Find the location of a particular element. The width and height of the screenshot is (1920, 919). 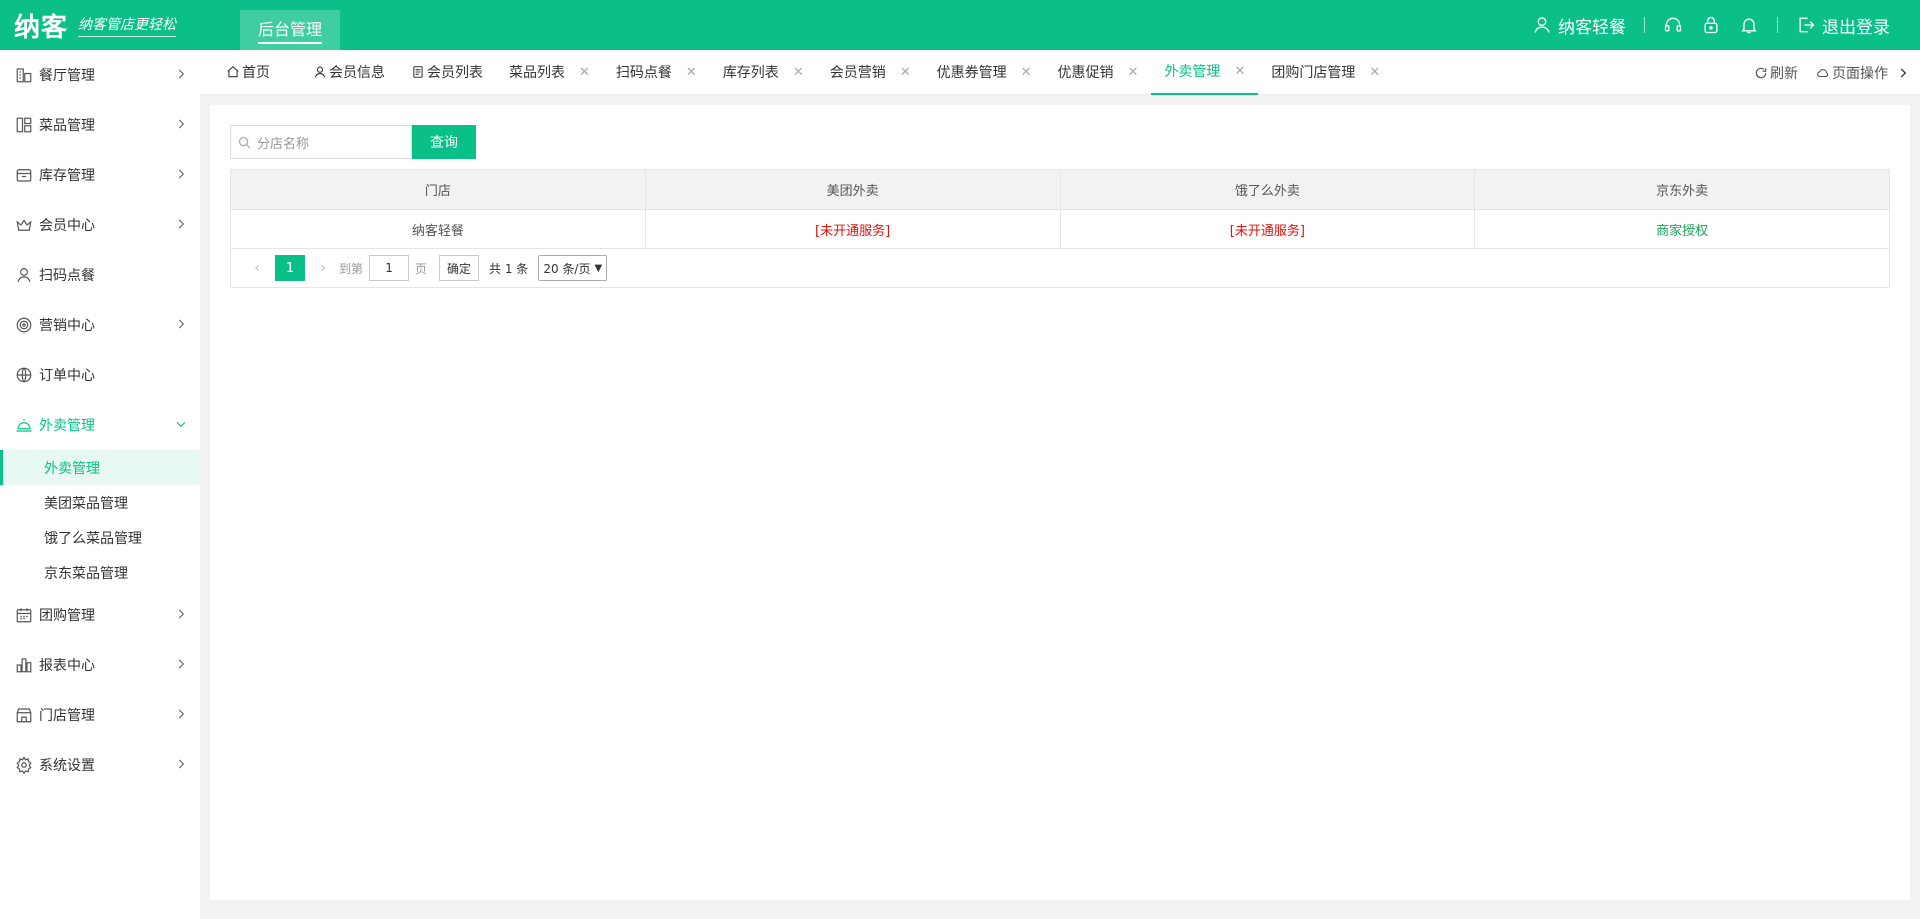

search-placeholder: 分店名称 is located at coordinates (283, 144).